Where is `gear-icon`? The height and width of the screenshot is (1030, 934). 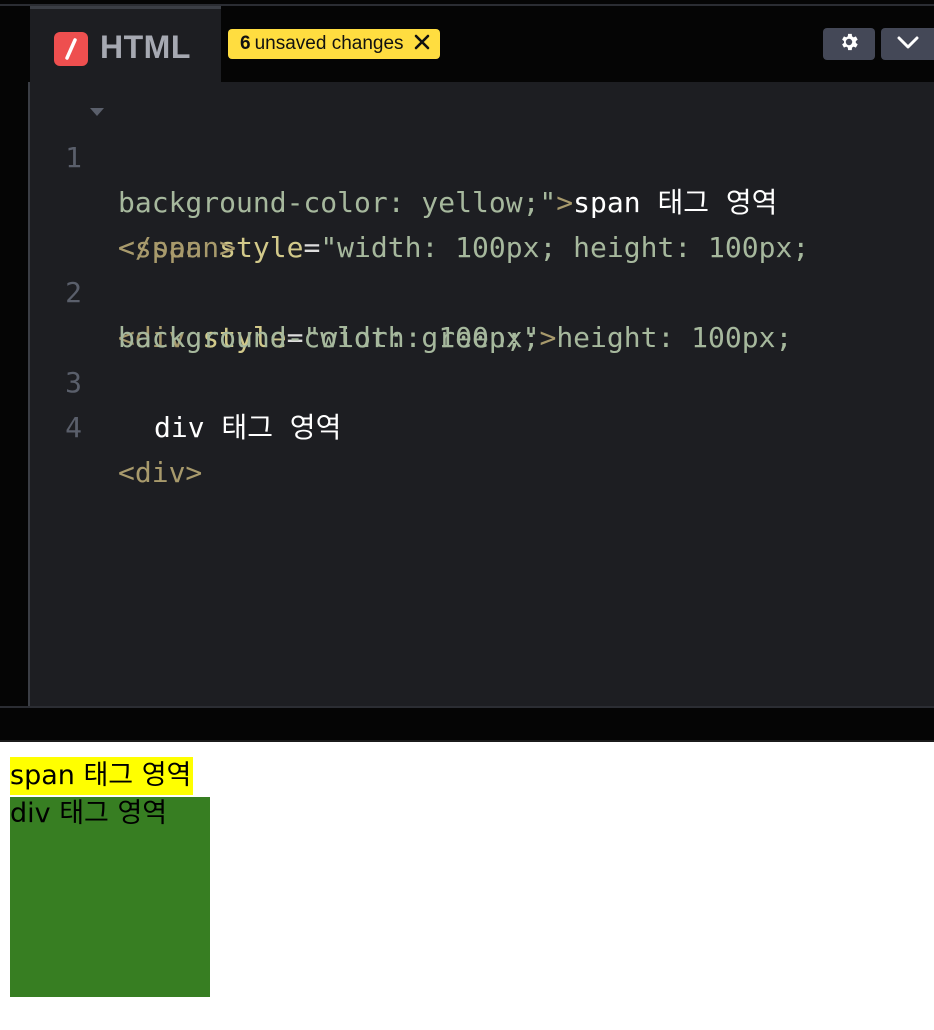 gear-icon is located at coordinates (849, 44).